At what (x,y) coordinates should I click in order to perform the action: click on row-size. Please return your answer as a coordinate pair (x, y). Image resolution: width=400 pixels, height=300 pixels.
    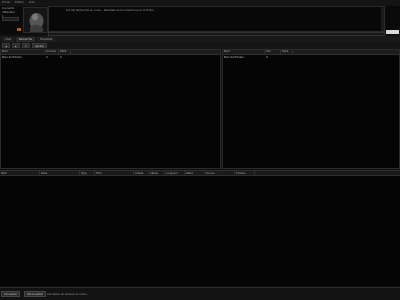
    Looking at the image, I should click on (287, 57).